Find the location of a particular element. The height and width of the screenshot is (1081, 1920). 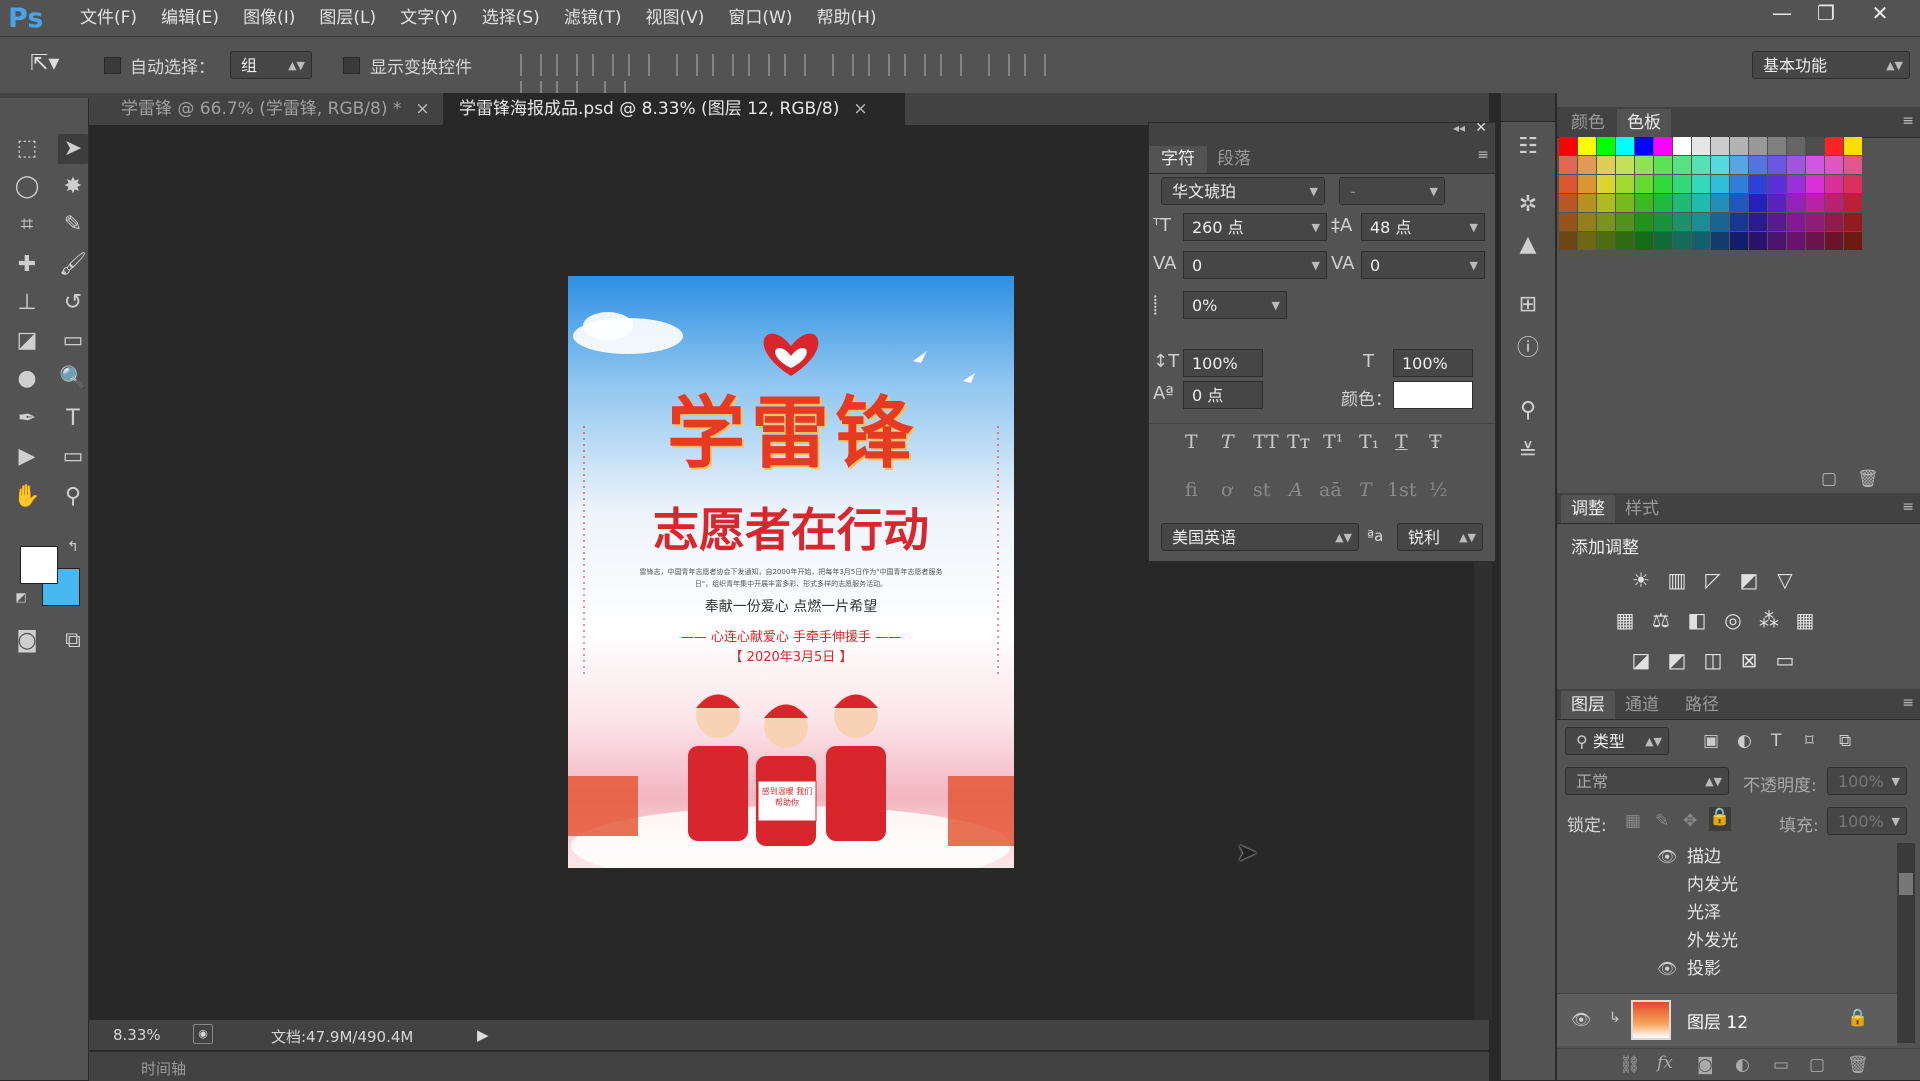

filter-type-icon: T is located at coordinates (1776, 741).